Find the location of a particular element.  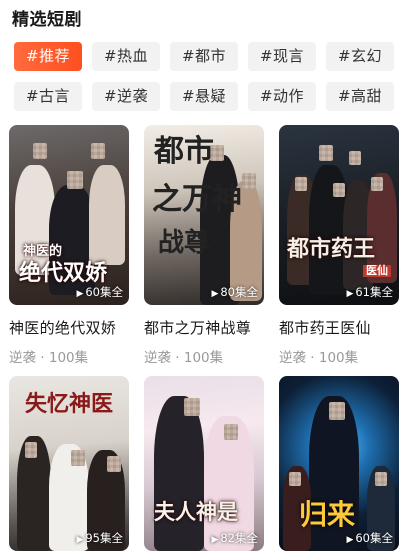

poster-title-line: 医仙 is located at coordinates (377, 271).